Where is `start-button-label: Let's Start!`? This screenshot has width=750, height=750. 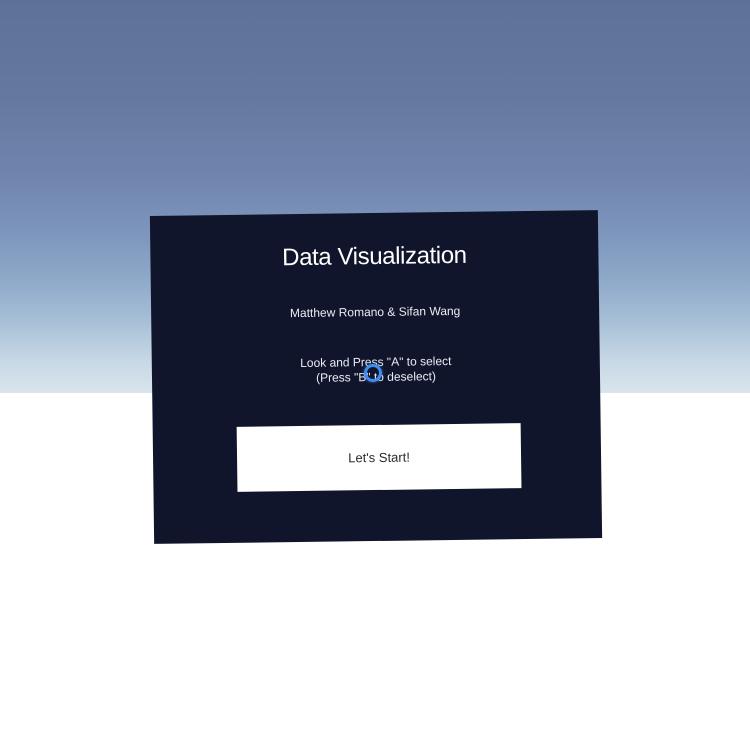 start-button-label: Let's Start! is located at coordinates (379, 457).